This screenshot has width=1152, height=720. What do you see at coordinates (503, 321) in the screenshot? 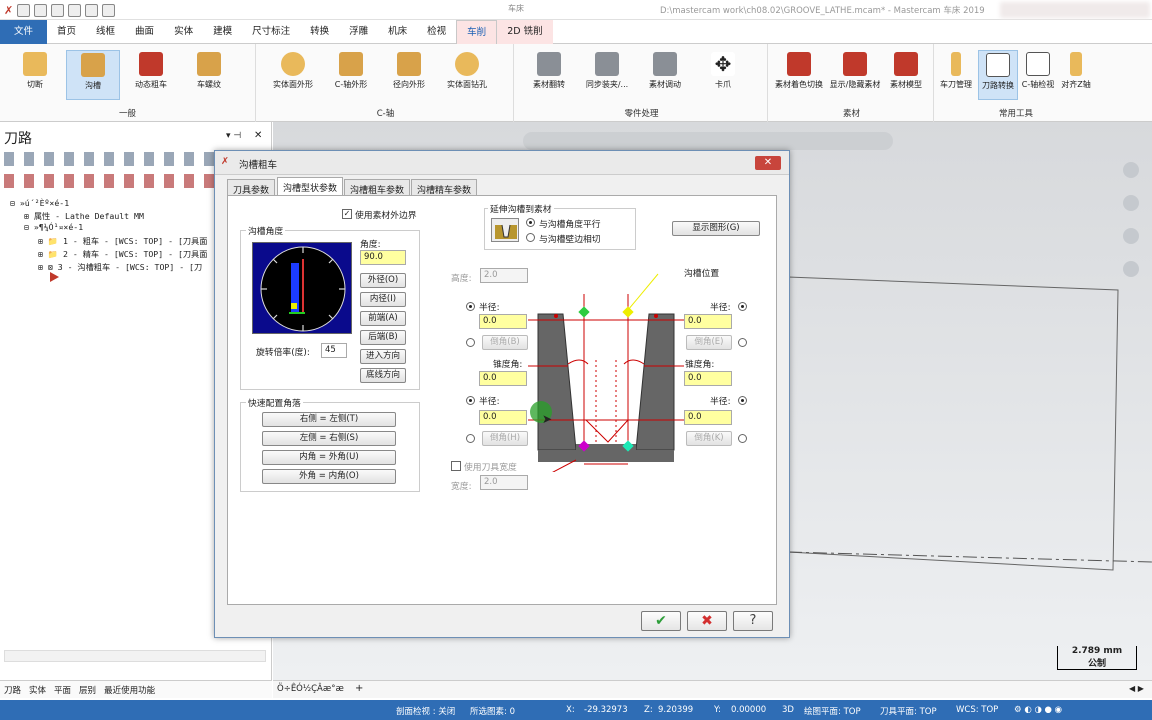
I see `left-top-radius-field: 0.0` at bounding box center [503, 321].